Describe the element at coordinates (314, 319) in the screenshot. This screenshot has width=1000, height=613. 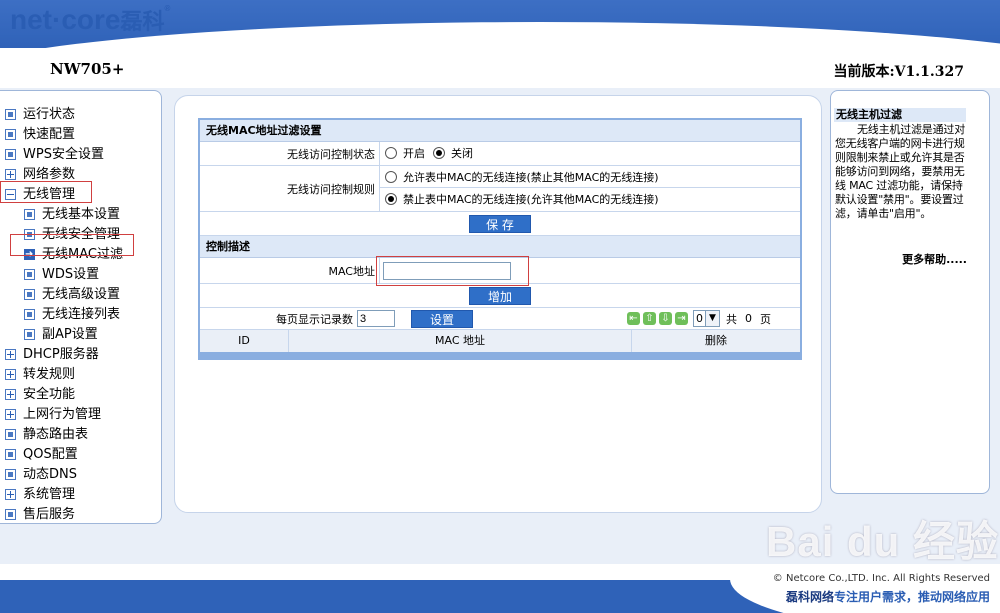
I see `per-page-label: 每页显示记录数` at that location.